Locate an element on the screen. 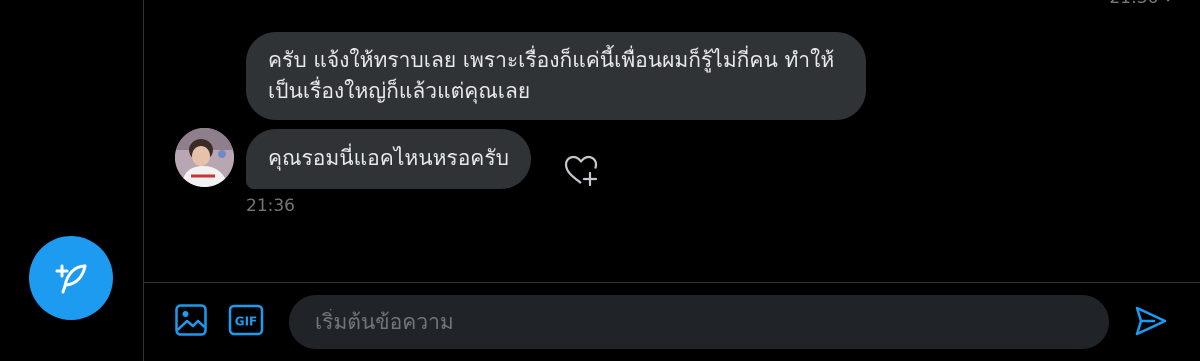  message-time: 21:36 is located at coordinates (270, 206).